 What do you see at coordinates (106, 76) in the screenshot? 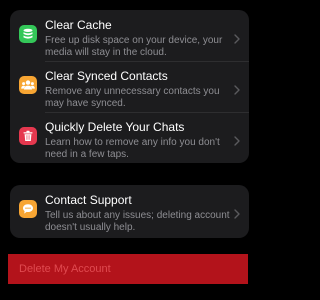
I see `clear-synced-contacts-title: Clear Synced Contacts` at bounding box center [106, 76].